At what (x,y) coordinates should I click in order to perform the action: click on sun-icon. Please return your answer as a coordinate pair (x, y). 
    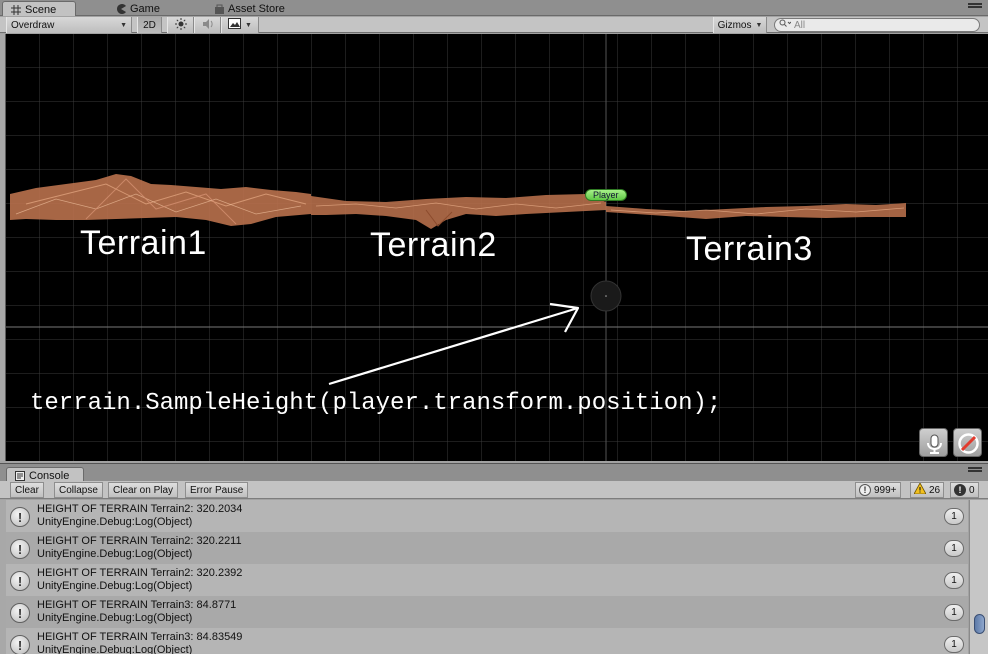
    Looking at the image, I should click on (180, 25).